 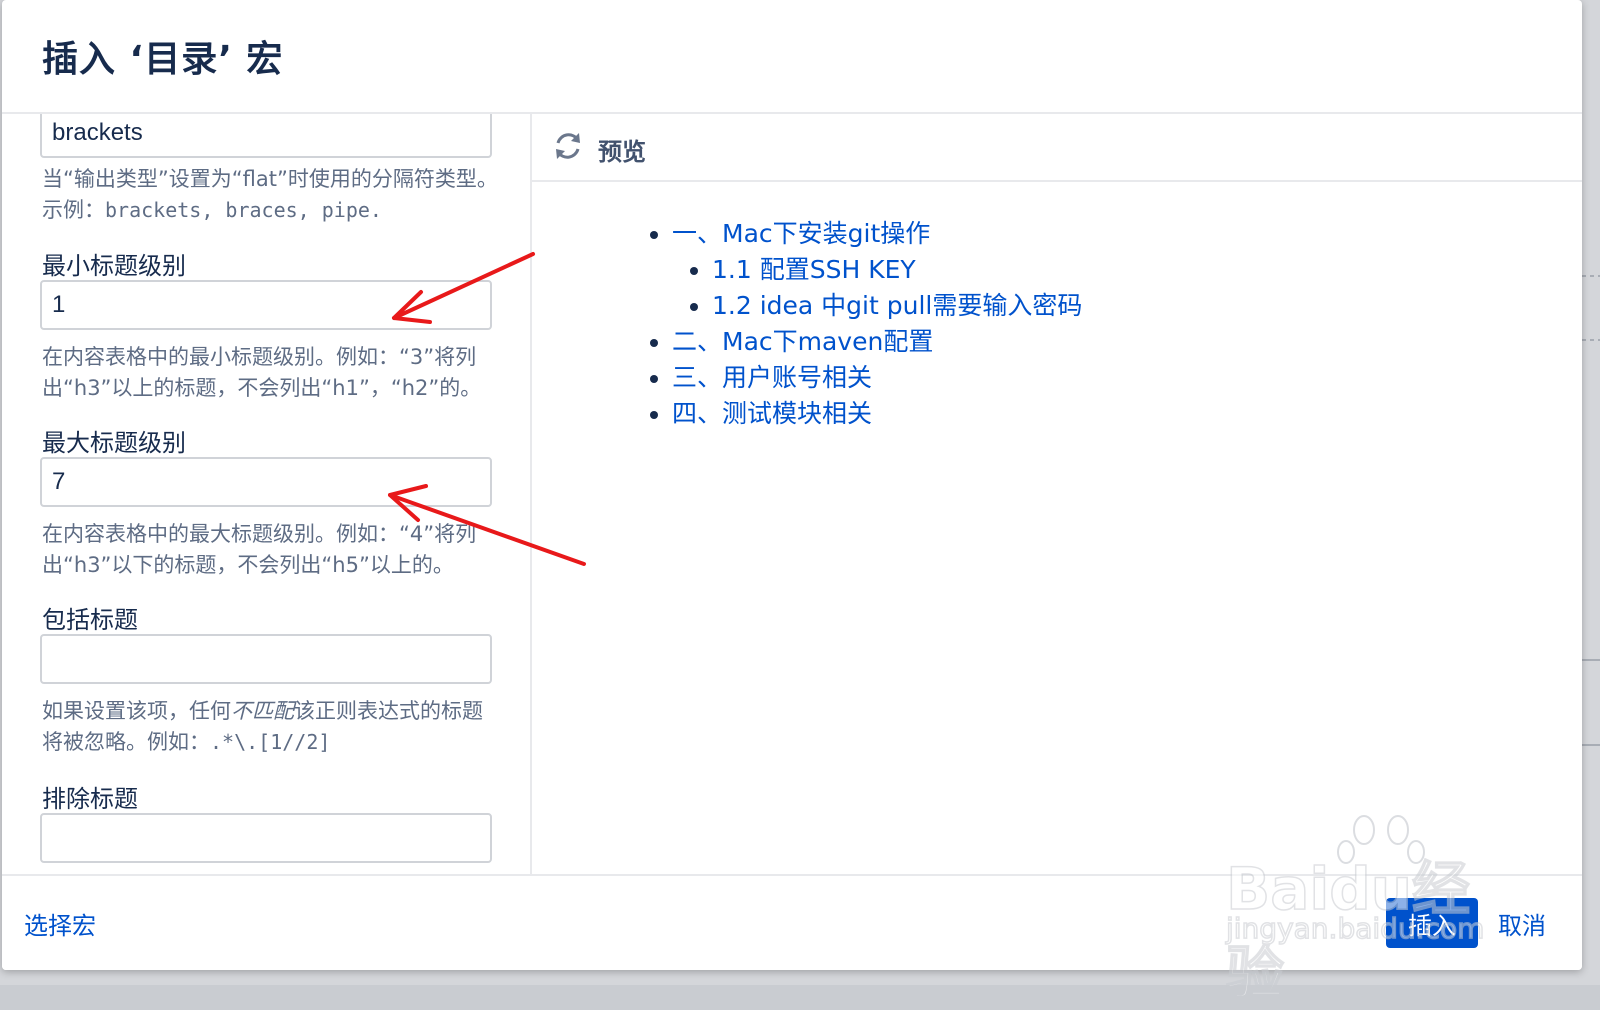 I want to click on dialog-footer: 选择宏 插入 取消, so click(x=792, y=922).